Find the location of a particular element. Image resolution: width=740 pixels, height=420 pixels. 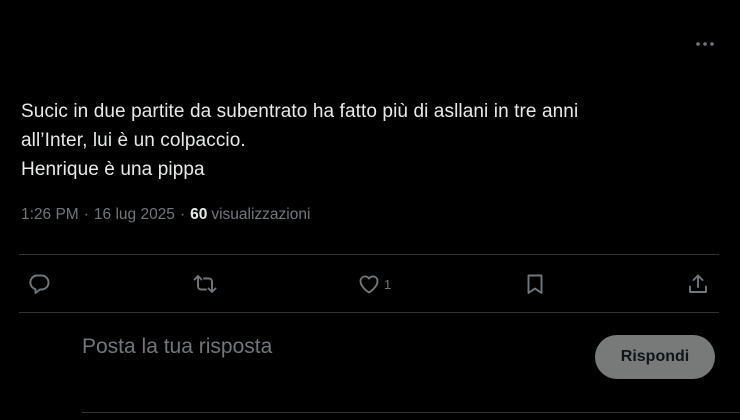

tweet-date: 16 lug 2025 is located at coordinates (134, 215).